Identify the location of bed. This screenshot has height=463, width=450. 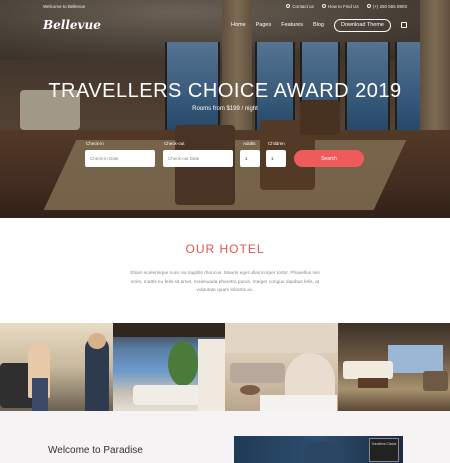
(367, 370).